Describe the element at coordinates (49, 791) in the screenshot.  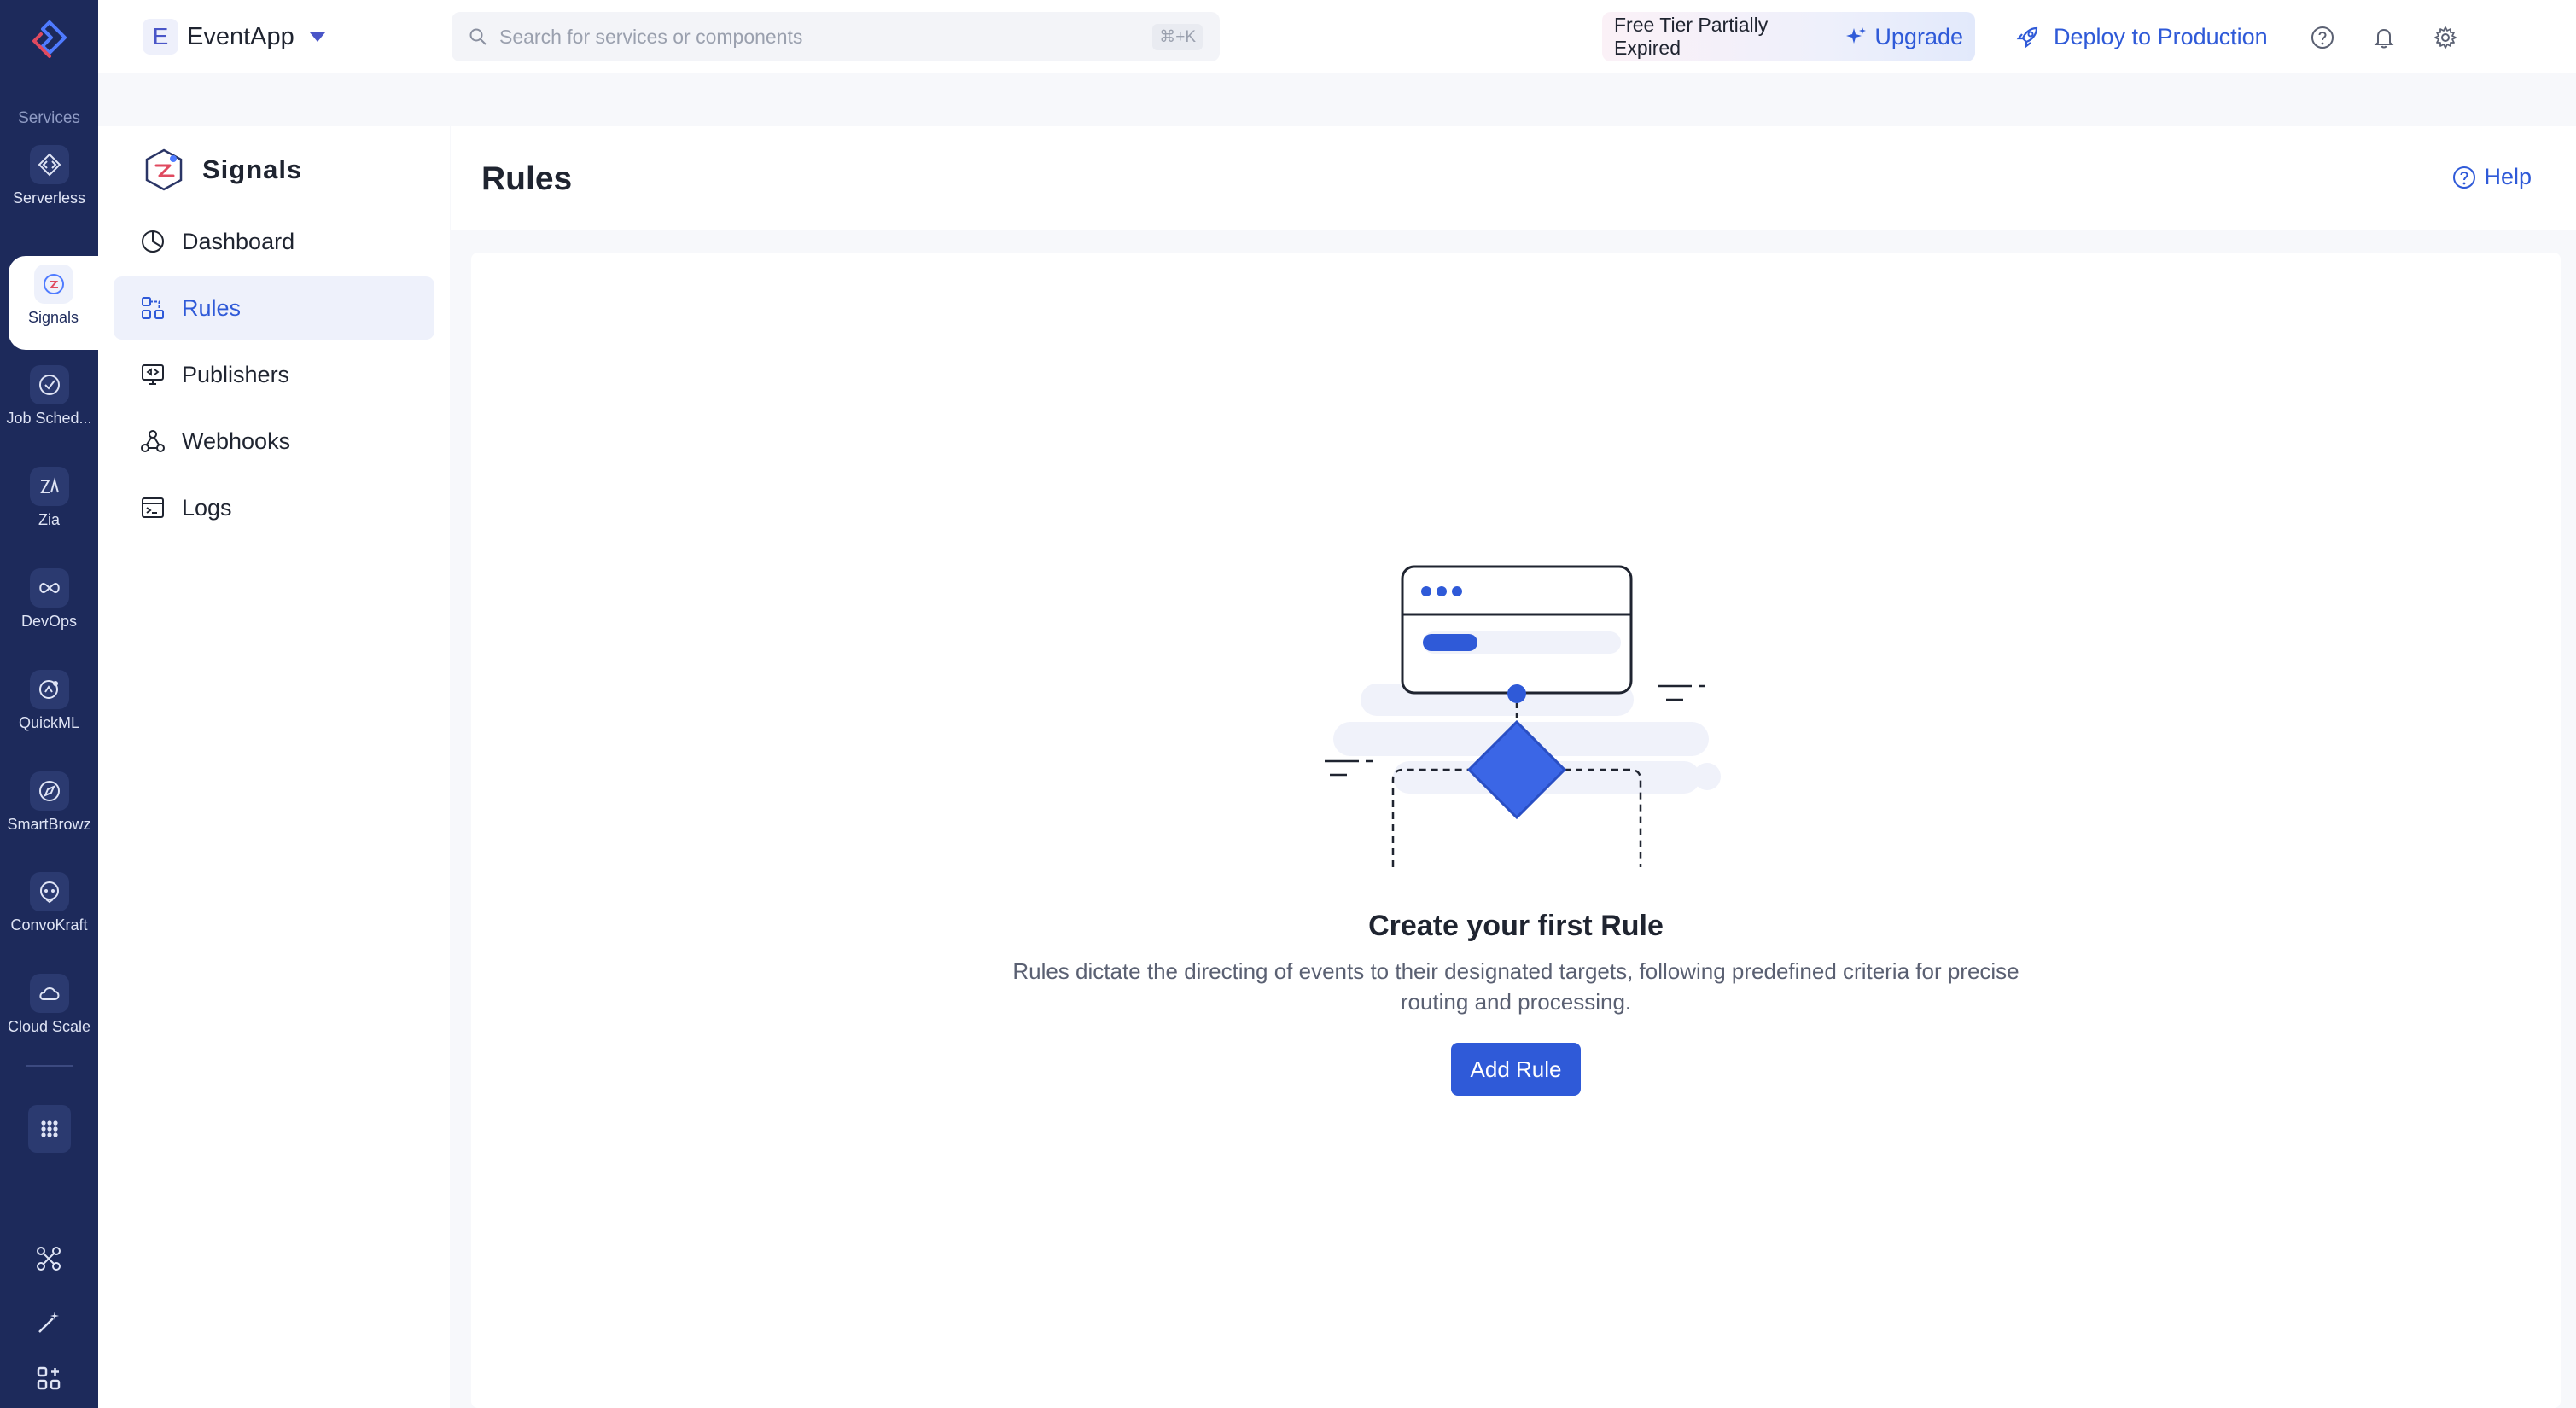
I see `compass-icon` at that location.